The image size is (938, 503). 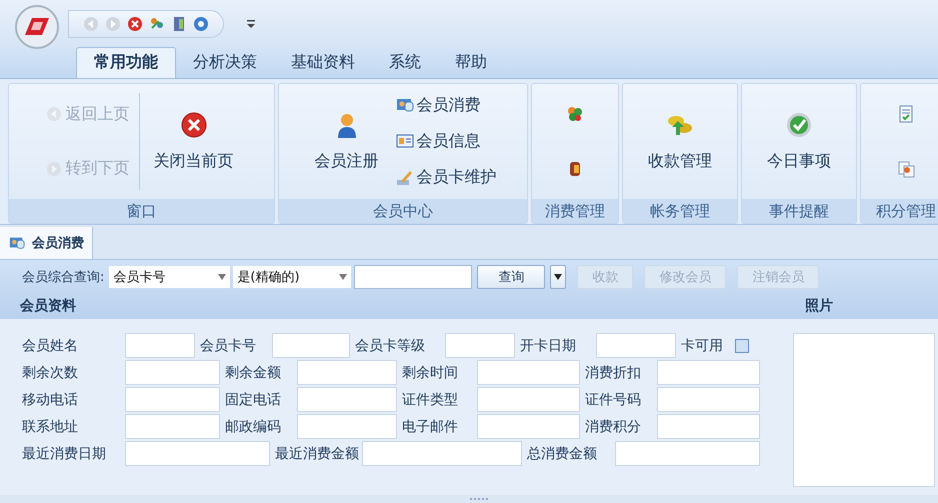 What do you see at coordinates (50, 373) in the screenshot?
I see `field-label: 剩余次数` at bounding box center [50, 373].